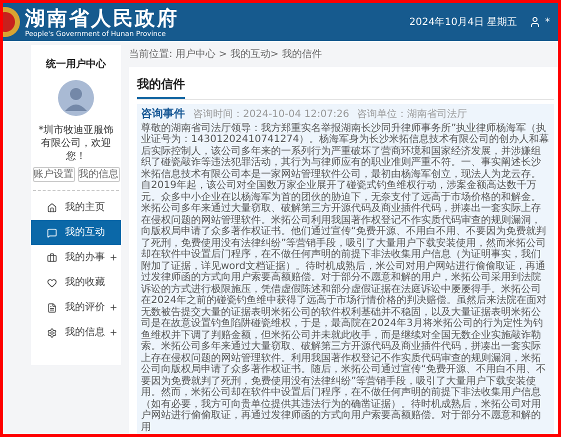  Describe the element at coordinates (412, 115) in the screenshot. I see `letter-unit: 咨询单位：湖南省司法厅` at that location.